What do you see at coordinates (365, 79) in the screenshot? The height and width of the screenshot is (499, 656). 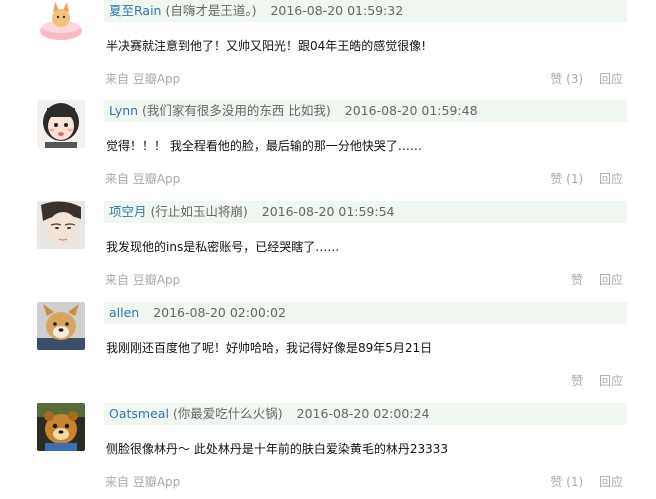 I see `comment-footer: 来自 豆瓣App 赞 (3) 回应` at bounding box center [365, 79].